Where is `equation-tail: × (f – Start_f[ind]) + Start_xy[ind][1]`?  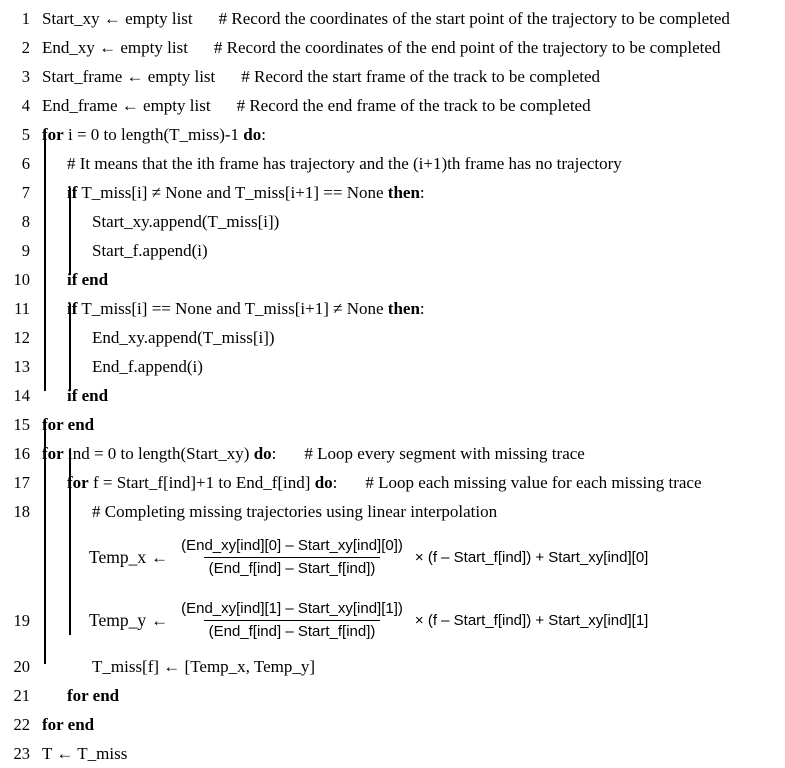
equation-tail: × (f – Start_f[ind]) + Start_xy[ind][1] is located at coordinates (531, 620).